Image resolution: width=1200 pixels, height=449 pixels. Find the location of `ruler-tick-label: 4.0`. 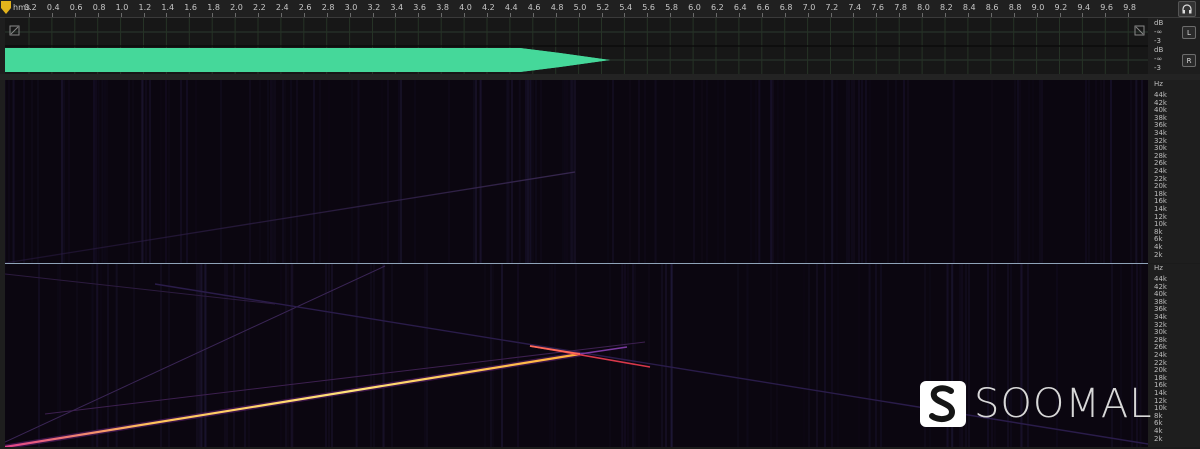

ruler-tick-label: 4.0 is located at coordinates (465, 7).